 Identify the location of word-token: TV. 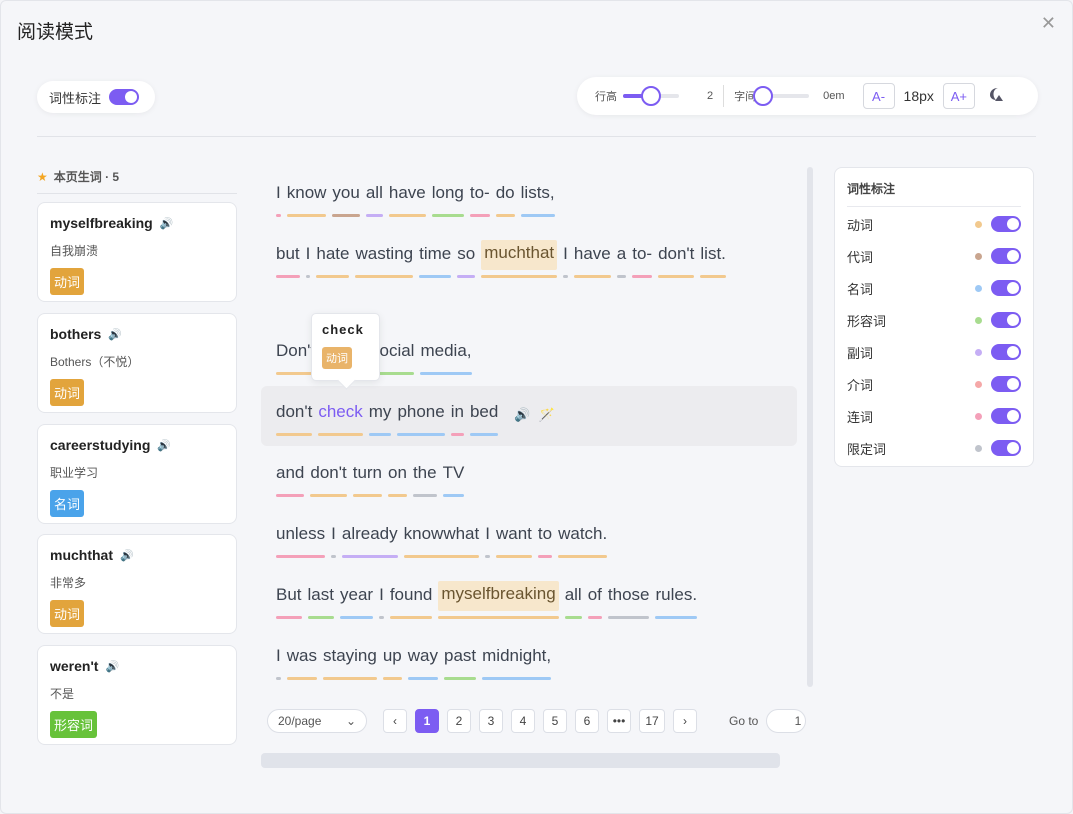
(453, 480).